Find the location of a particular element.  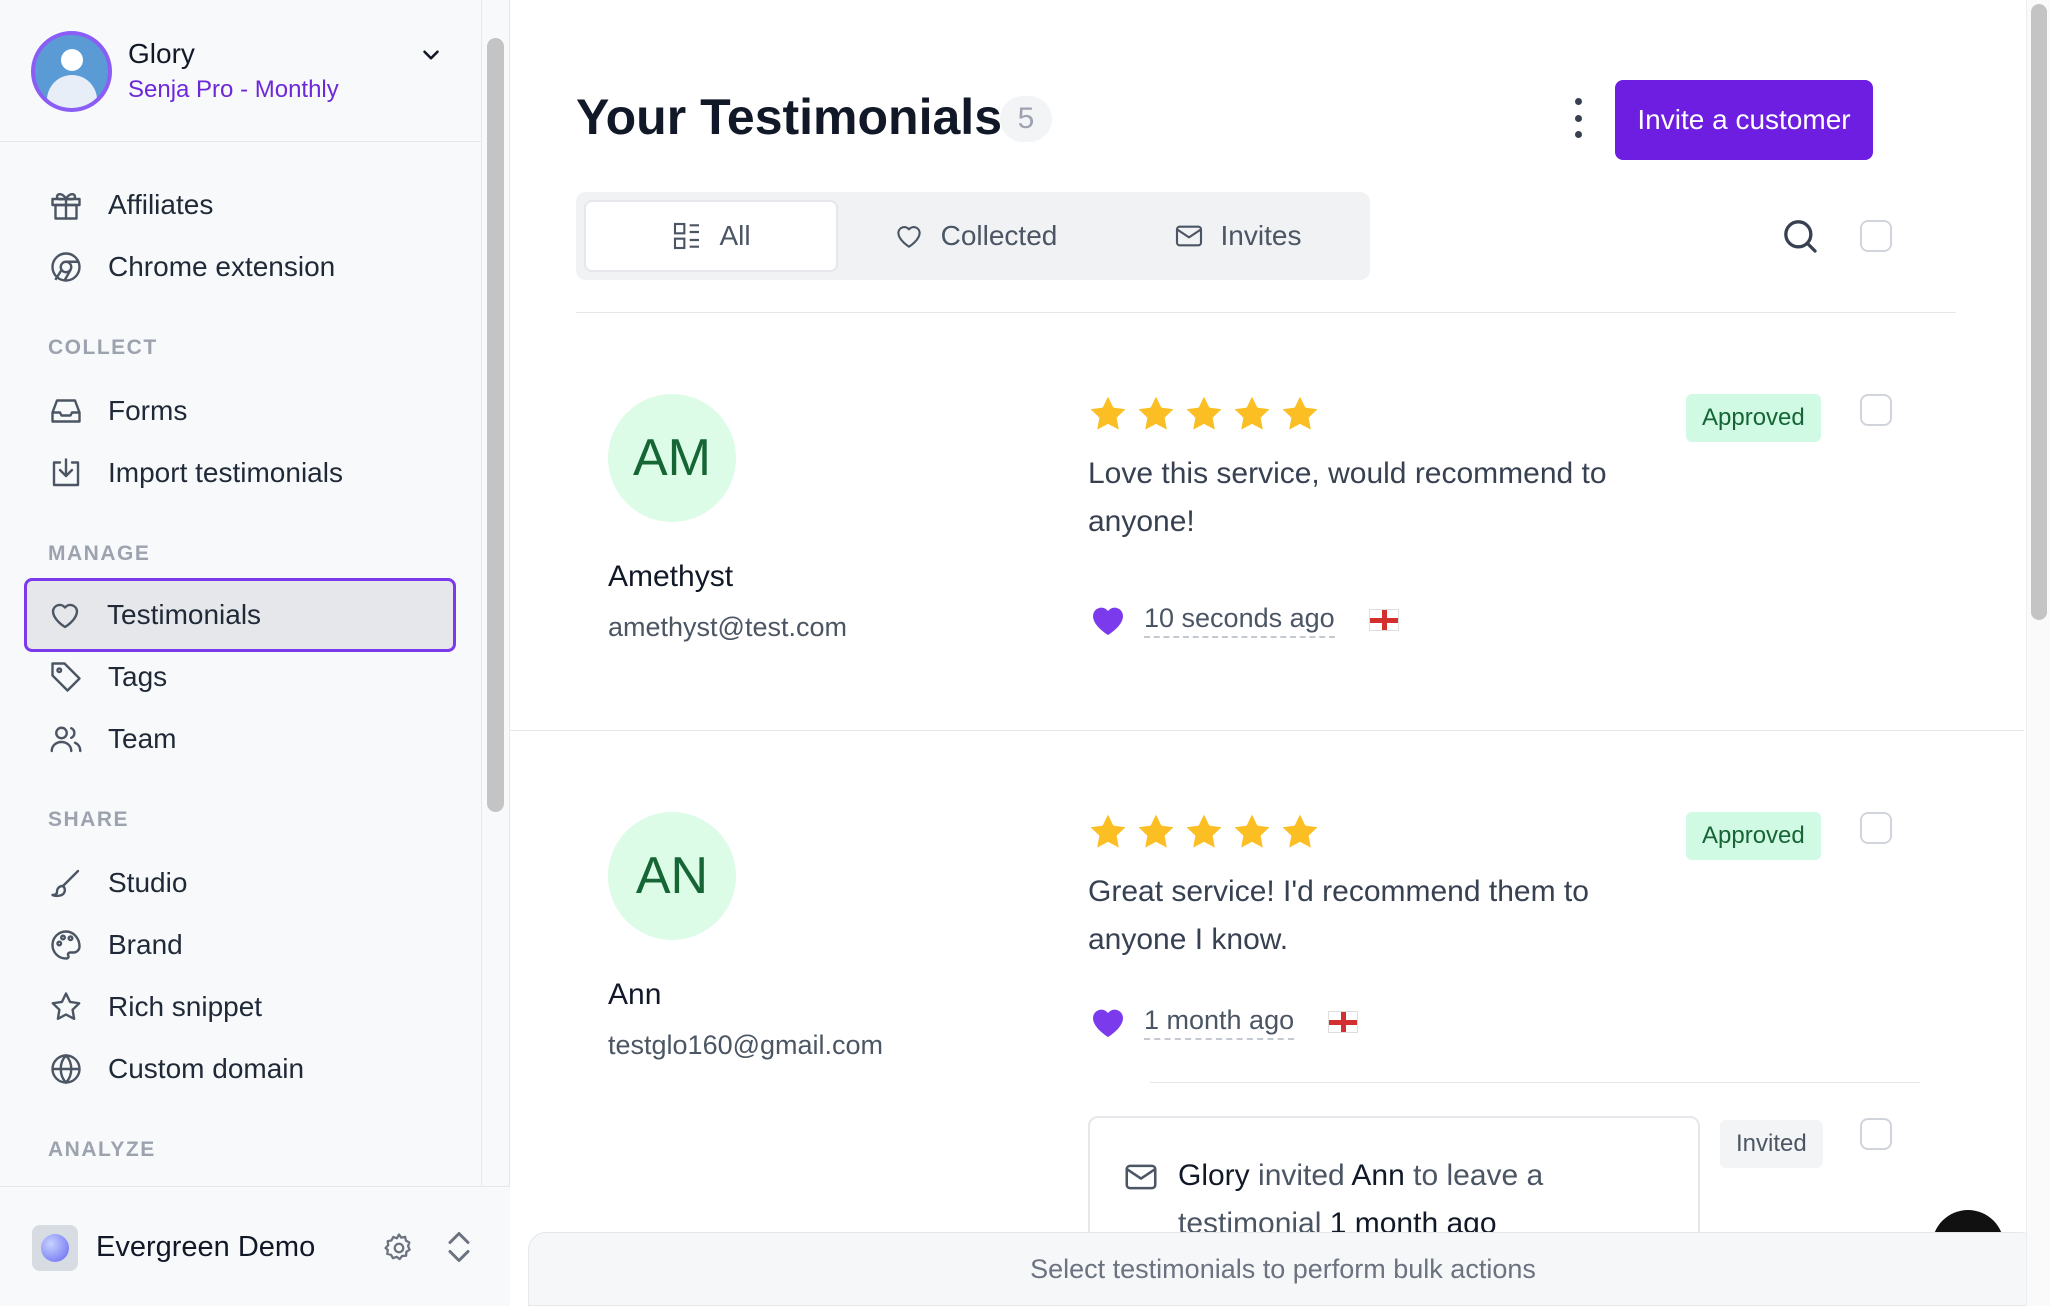

customer-avatar: AM is located at coordinates (672, 458).